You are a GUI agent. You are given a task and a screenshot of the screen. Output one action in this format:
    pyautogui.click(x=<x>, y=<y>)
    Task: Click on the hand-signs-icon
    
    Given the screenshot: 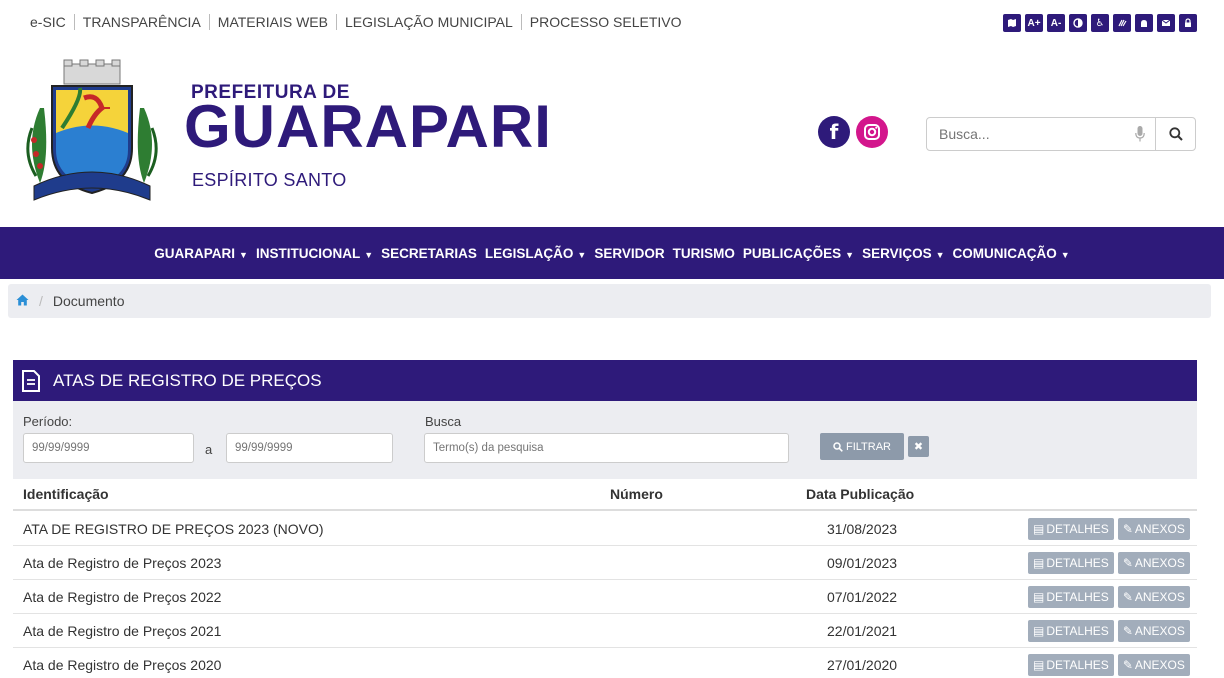 What is the action you would take?
    pyautogui.click(x=1122, y=23)
    